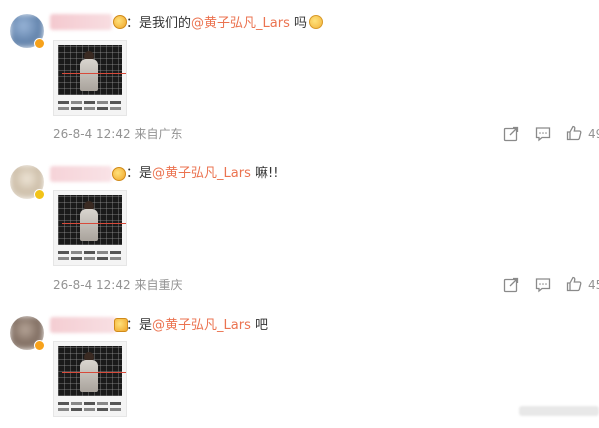 The height and width of the screenshot is (428, 599). Describe the element at coordinates (158, 285) in the screenshot. I see `comment-location: 来自重庆` at that location.